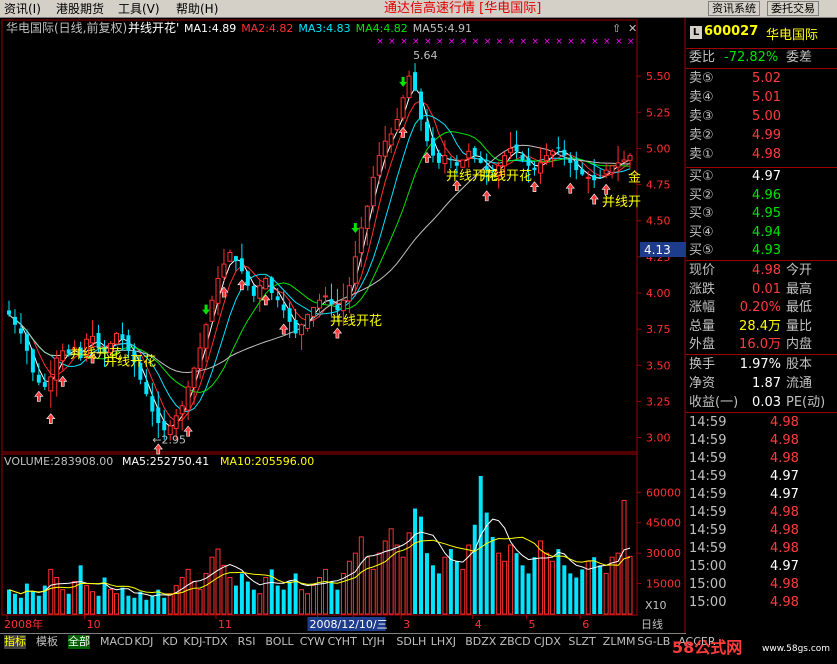 Image resolution: width=837 pixels, height=664 pixels. I want to click on menu-tools: 工具(V), so click(139, 9).